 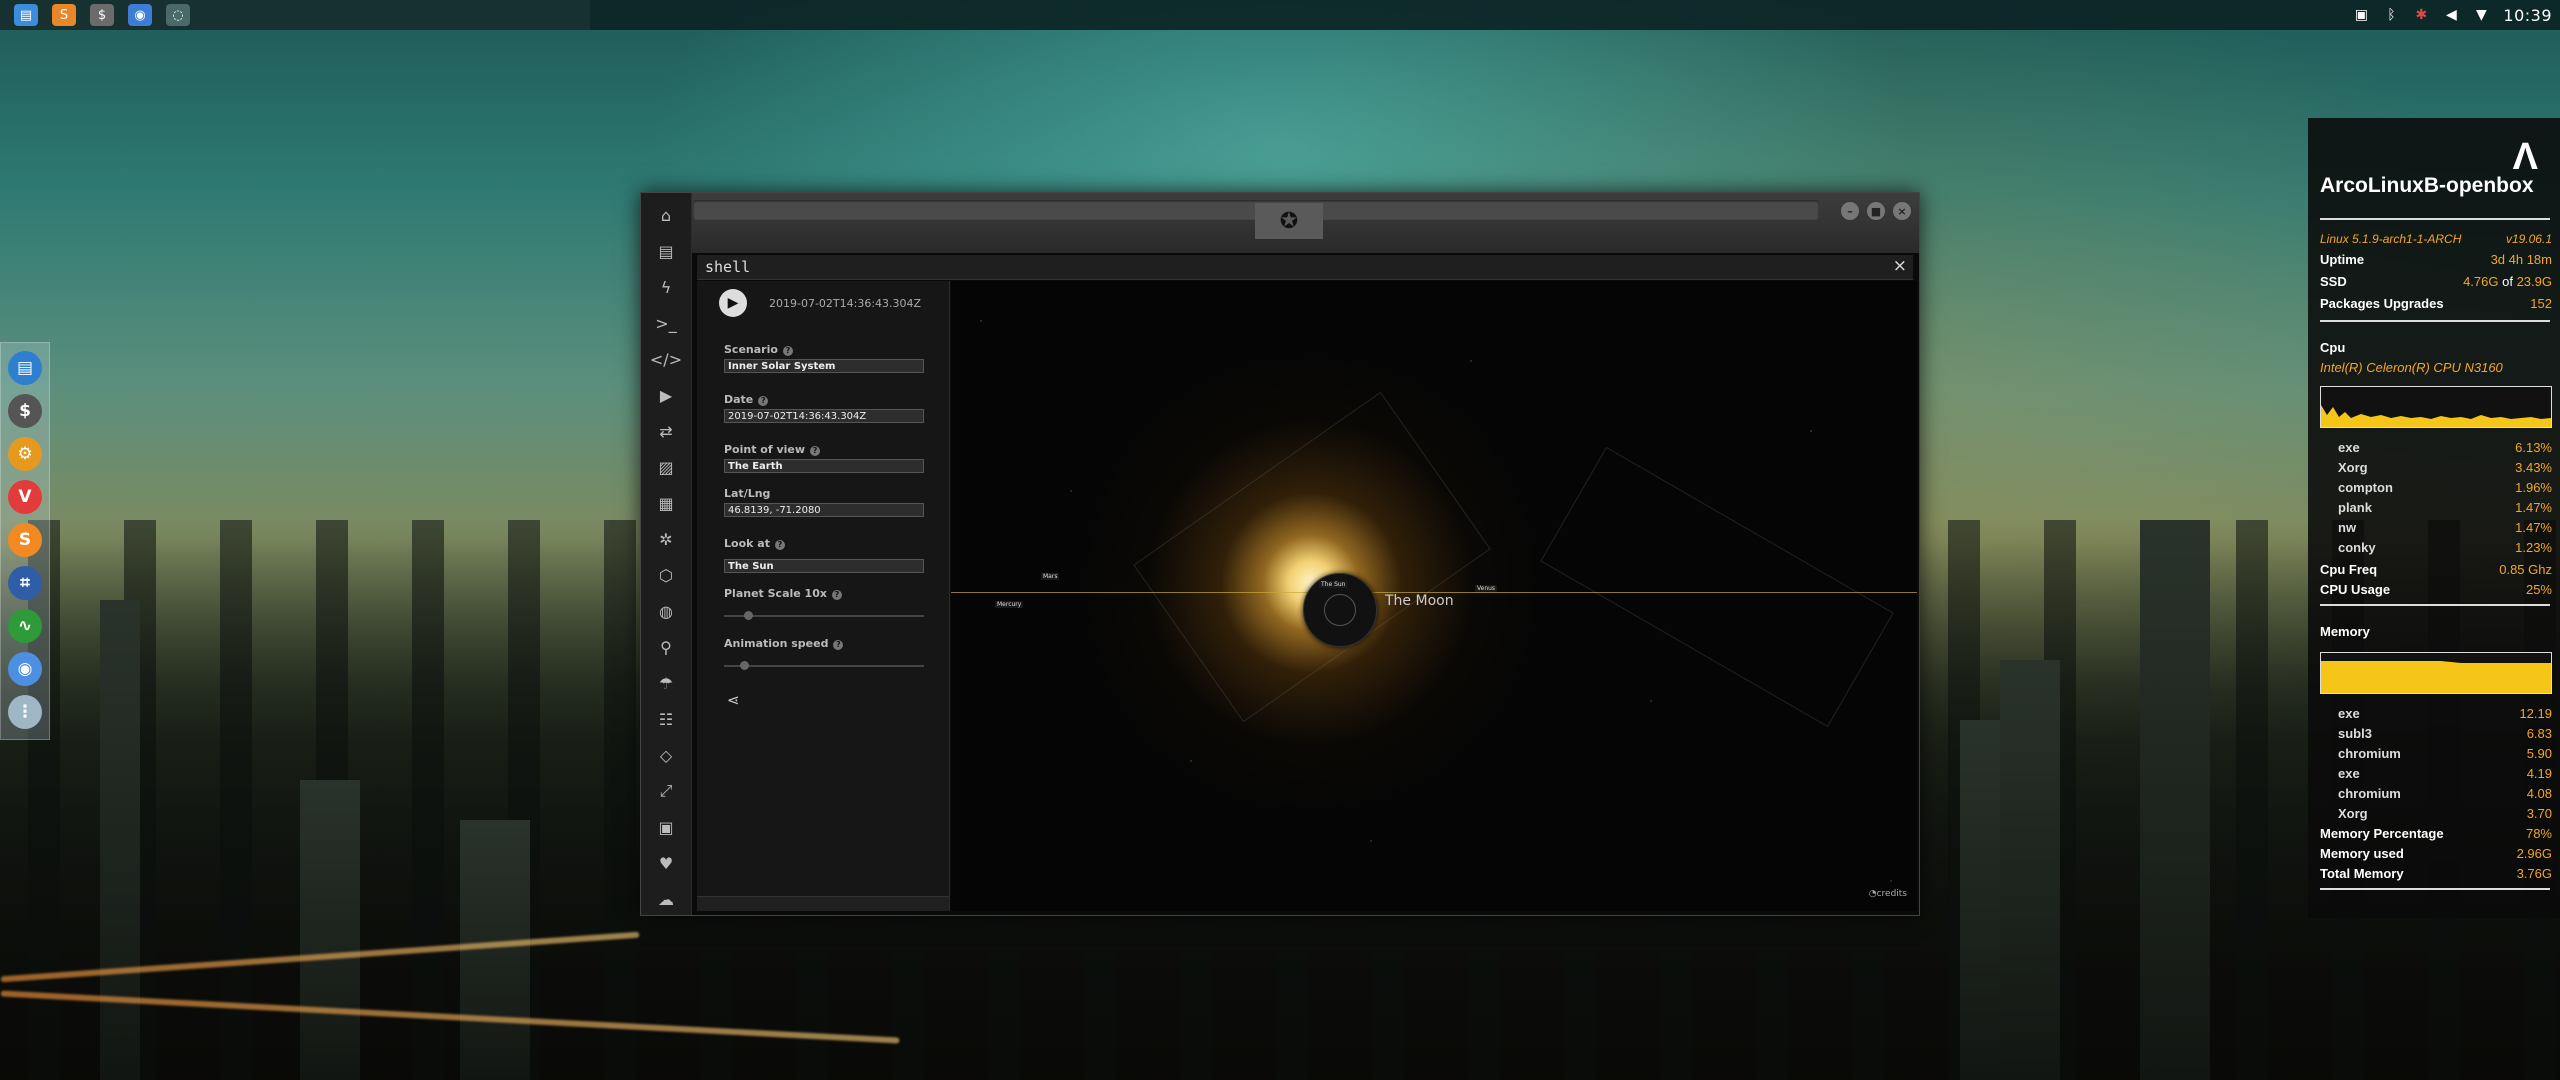 What do you see at coordinates (666, 683) in the screenshot?
I see `umbrella-icon: ☂` at bounding box center [666, 683].